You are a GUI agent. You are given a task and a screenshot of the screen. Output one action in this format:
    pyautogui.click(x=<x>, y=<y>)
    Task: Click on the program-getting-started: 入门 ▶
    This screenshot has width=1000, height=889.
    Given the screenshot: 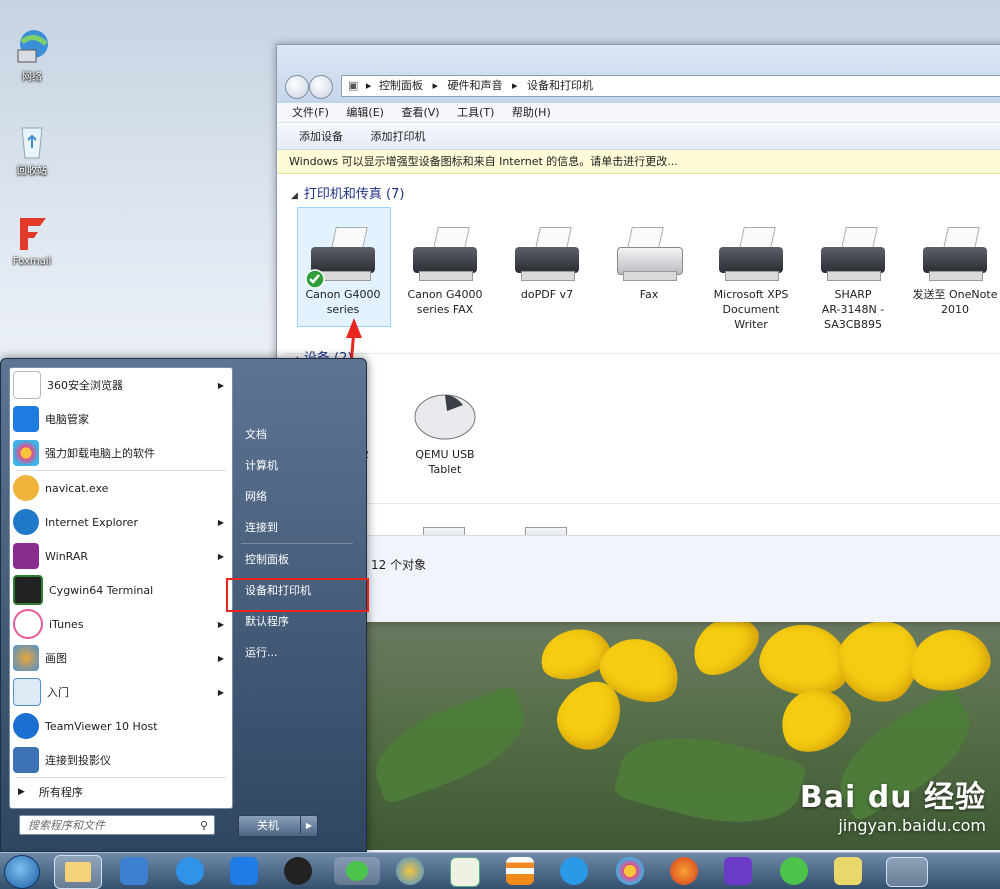 What is the action you would take?
    pyautogui.click(x=121, y=692)
    